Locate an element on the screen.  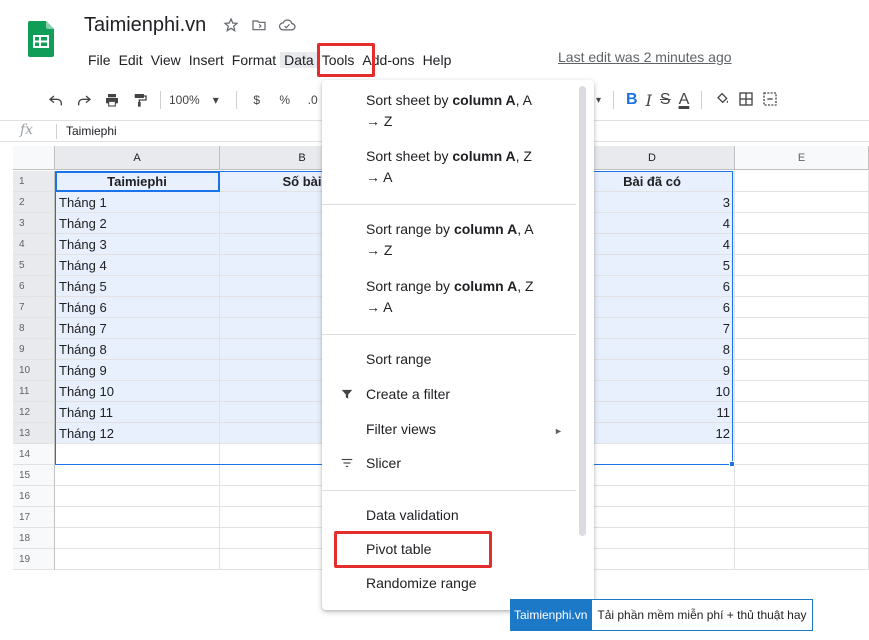
table-cell: Tháng 12 is located at coordinates (137, 433).